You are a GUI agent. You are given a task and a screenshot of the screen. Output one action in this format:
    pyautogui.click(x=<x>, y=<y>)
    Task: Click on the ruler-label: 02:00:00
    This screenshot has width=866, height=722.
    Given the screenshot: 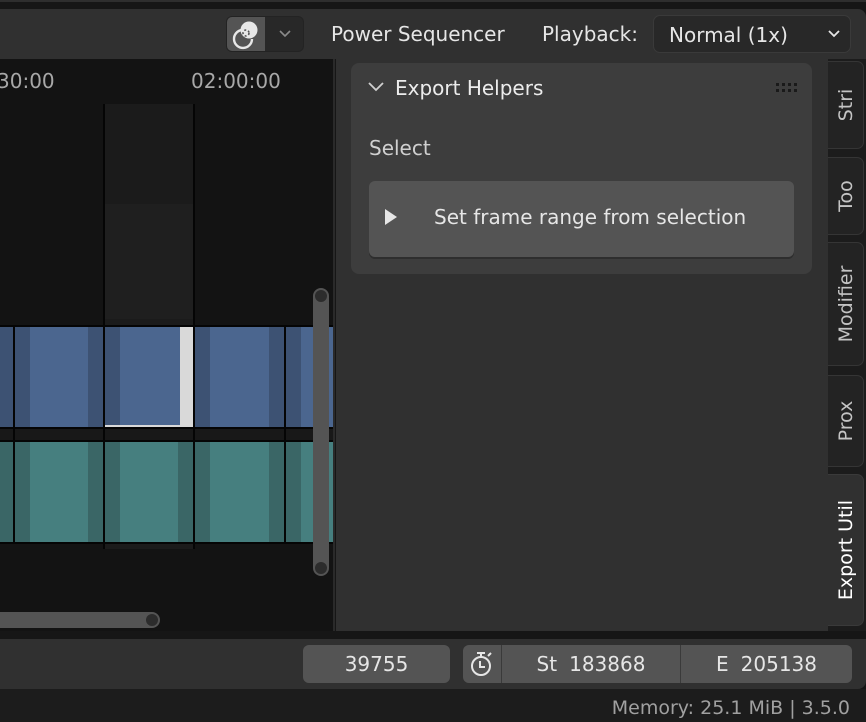 What is the action you would take?
    pyautogui.click(x=236, y=81)
    